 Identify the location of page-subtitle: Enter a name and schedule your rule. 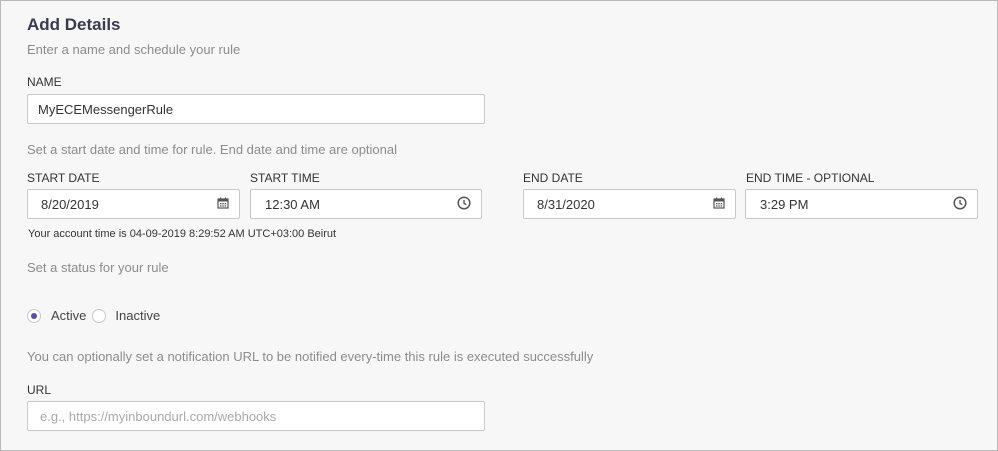
(134, 49).